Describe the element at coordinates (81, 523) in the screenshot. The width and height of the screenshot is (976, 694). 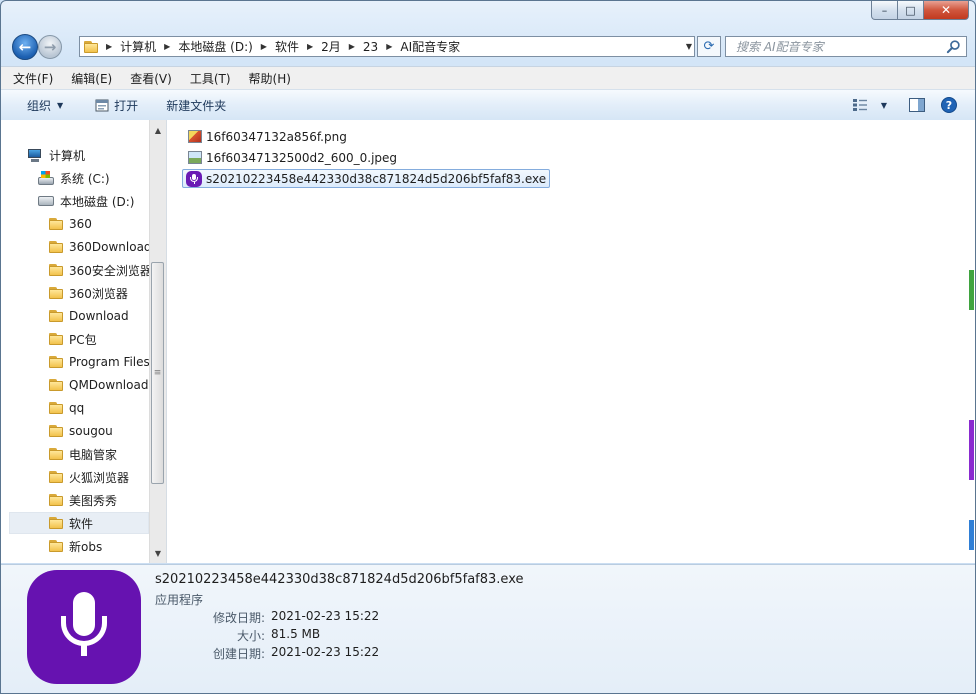
I see `tree-item-label: 软件` at that location.